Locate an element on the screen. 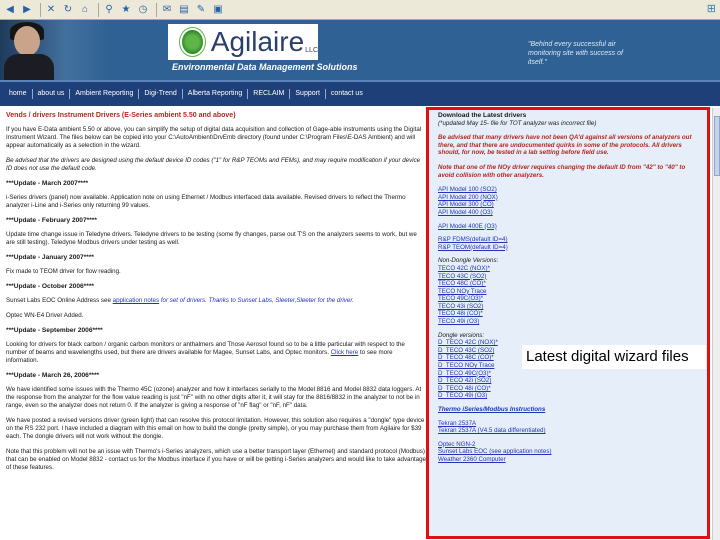 The image size is (720, 540). nav-ambient-reporting: Ambient Reporting is located at coordinates (105, 94).